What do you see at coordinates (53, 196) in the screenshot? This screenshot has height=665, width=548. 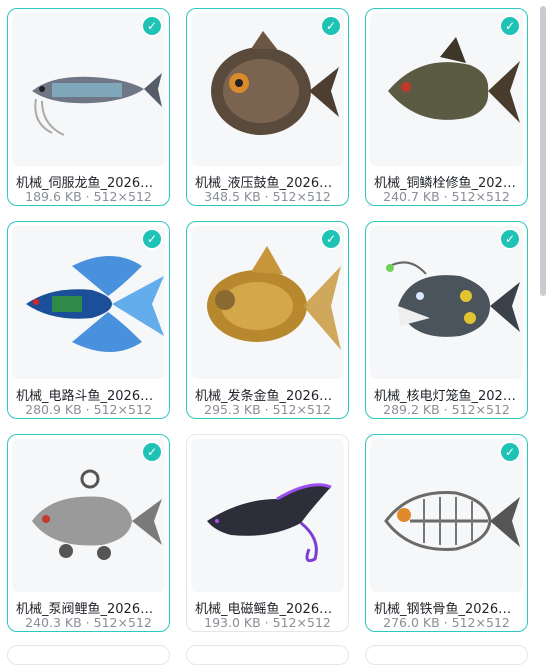 I see `file-size: 189.6 KB` at bounding box center [53, 196].